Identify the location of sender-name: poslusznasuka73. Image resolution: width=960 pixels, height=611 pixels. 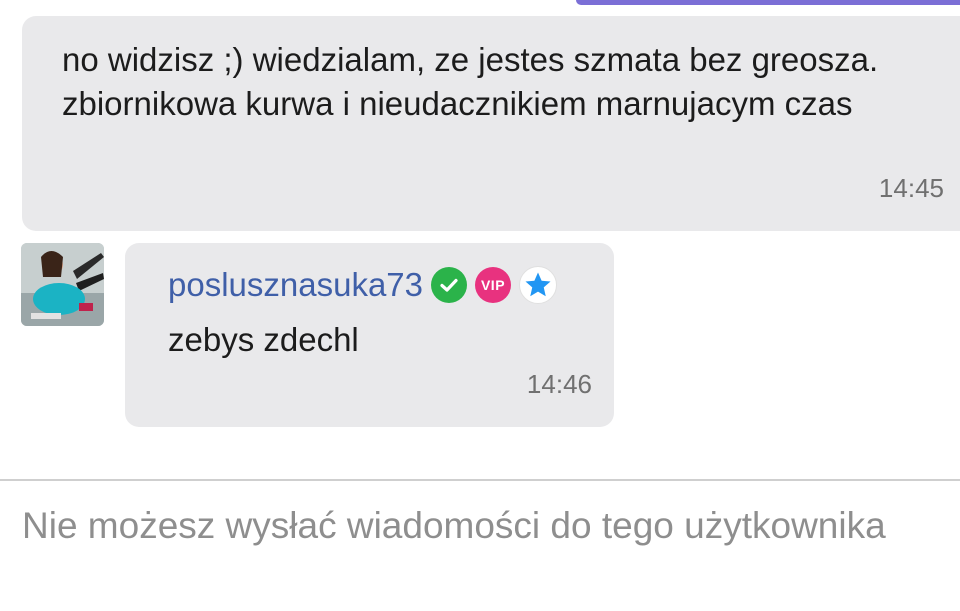
(295, 285).